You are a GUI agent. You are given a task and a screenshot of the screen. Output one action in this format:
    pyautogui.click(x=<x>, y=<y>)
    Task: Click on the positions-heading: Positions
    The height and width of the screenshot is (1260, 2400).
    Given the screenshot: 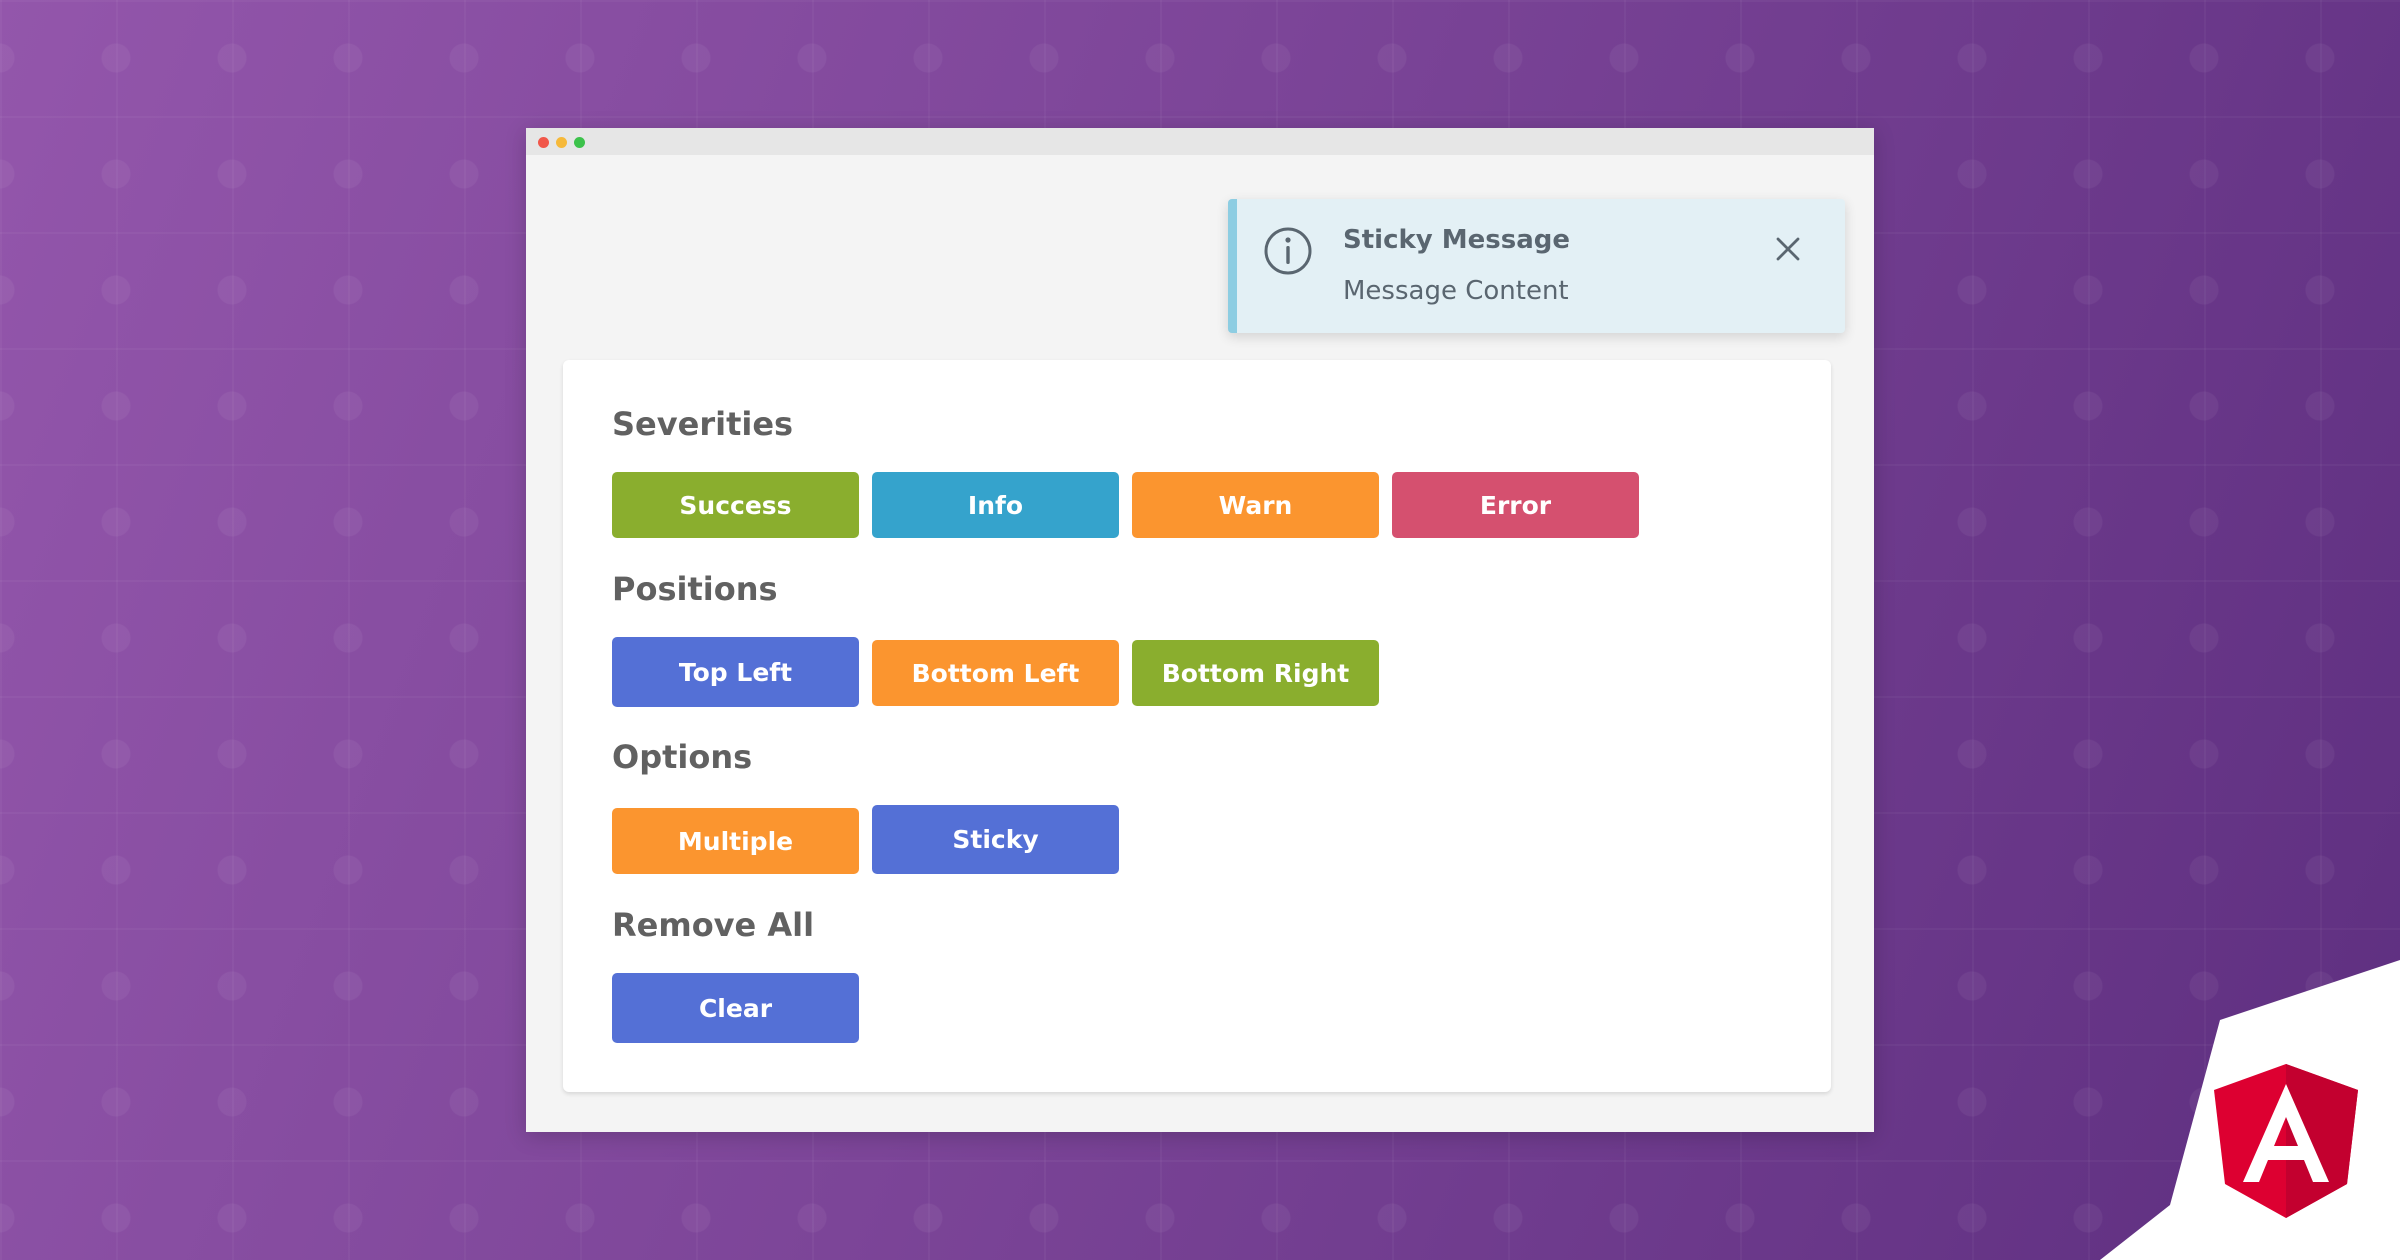 What is the action you would take?
    pyautogui.click(x=695, y=589)
    